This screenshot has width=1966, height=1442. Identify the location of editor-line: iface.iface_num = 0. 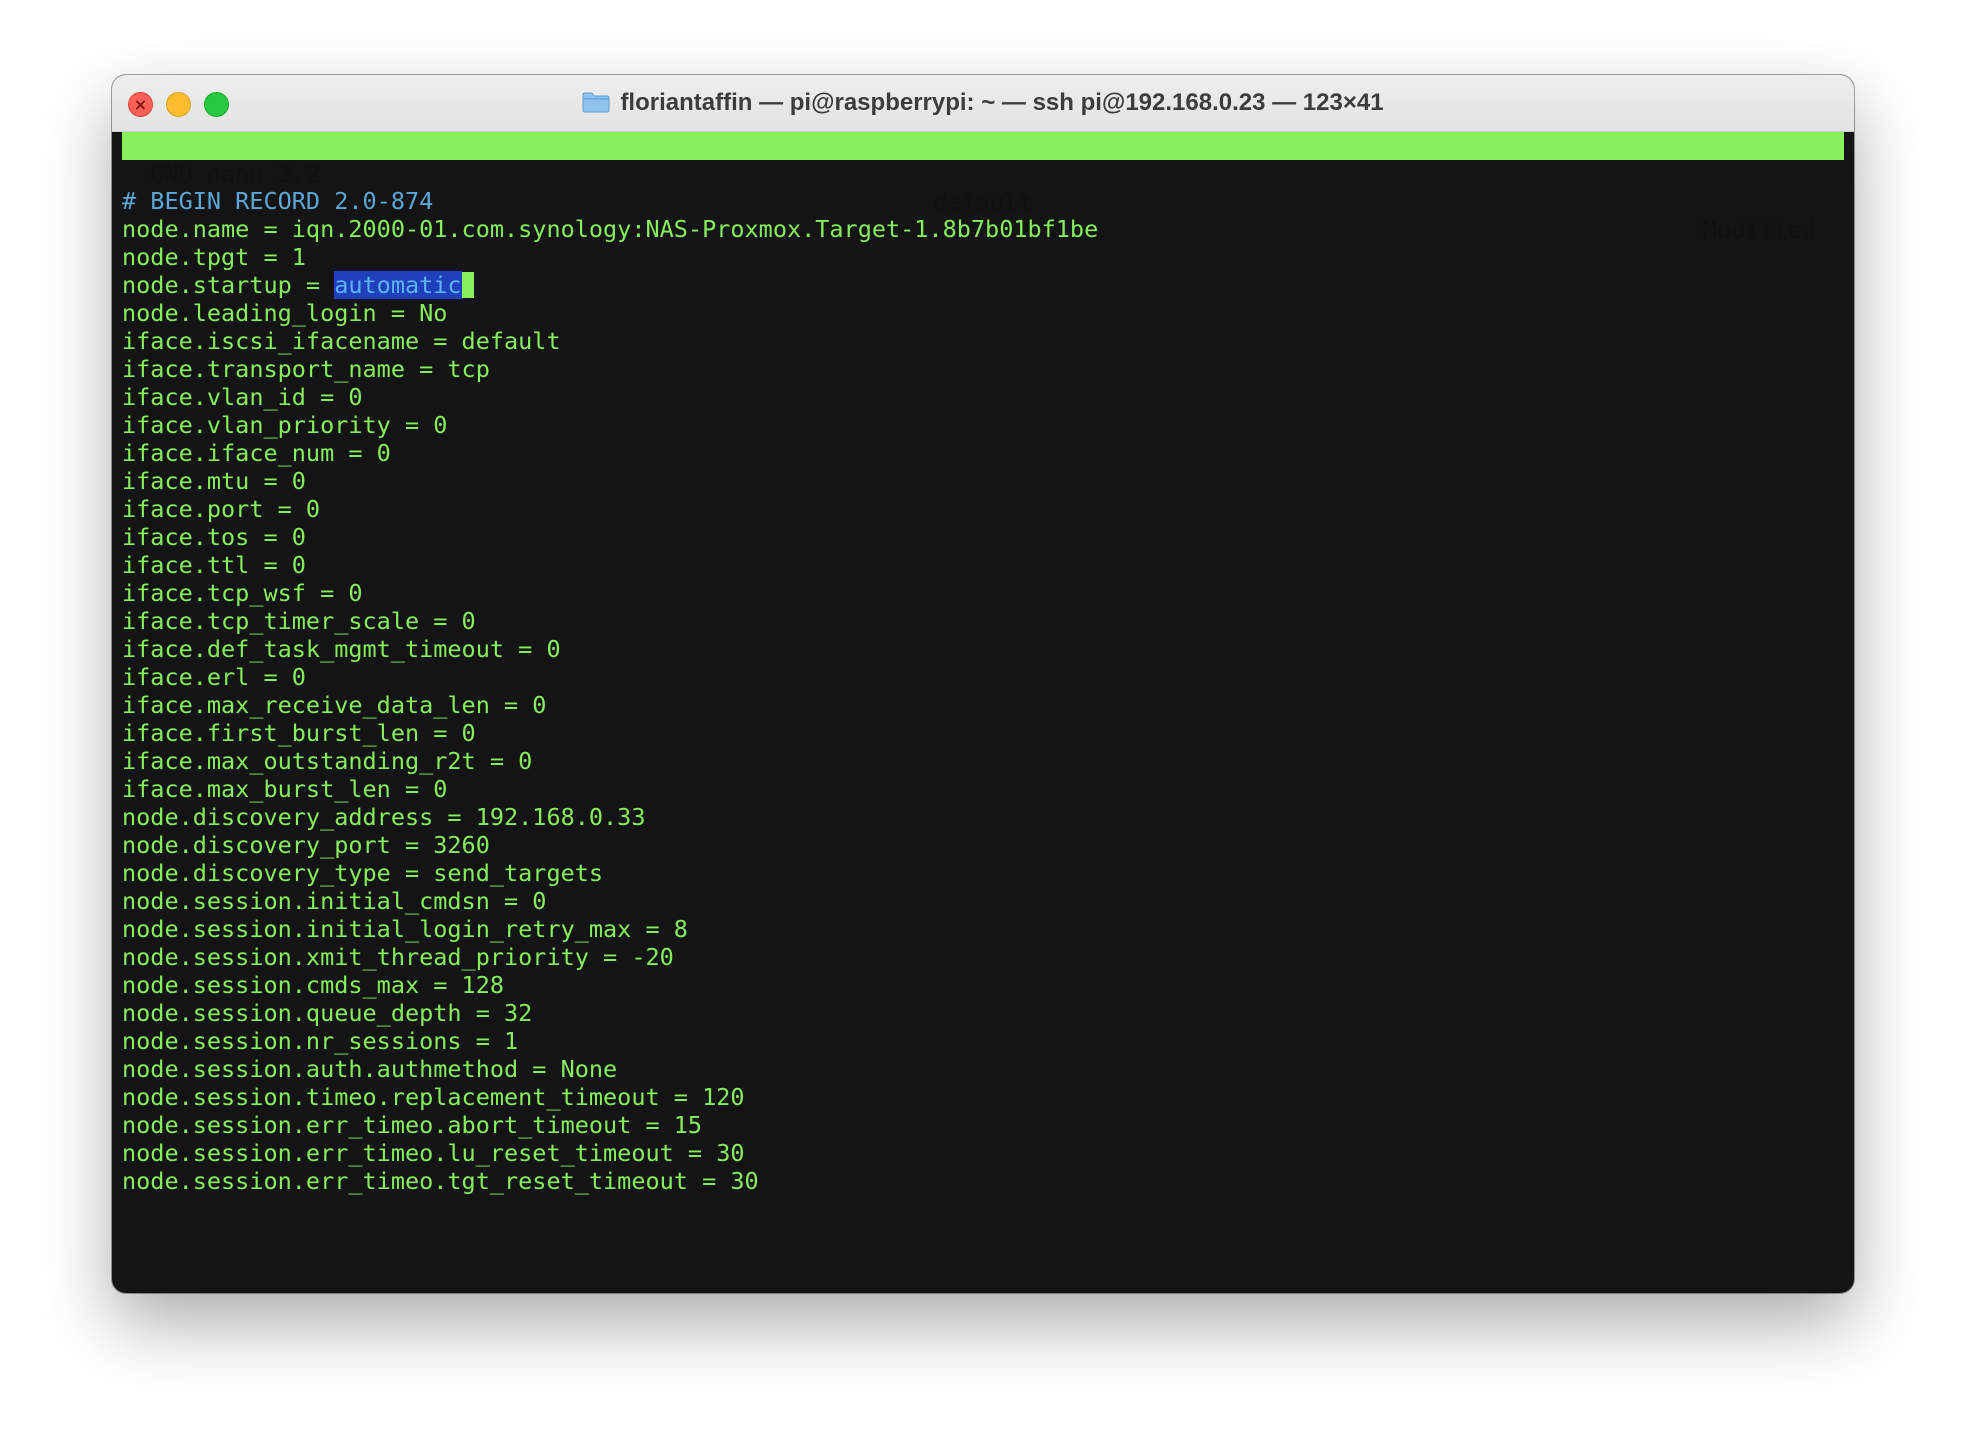
(256, 453).